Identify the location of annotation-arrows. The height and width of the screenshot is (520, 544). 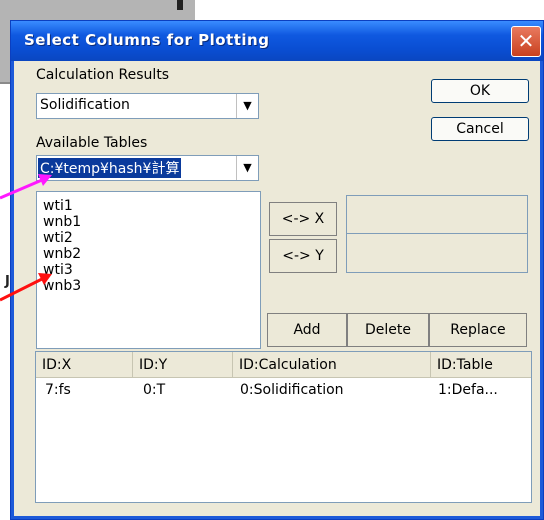
(26, 238).